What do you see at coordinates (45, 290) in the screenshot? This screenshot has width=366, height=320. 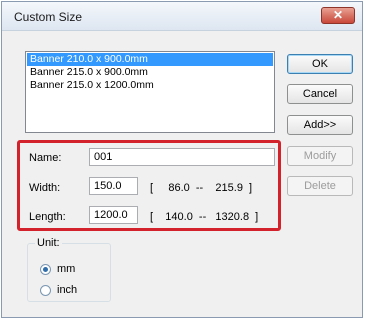 I see `radio-button` at bounding box center [45, 290].